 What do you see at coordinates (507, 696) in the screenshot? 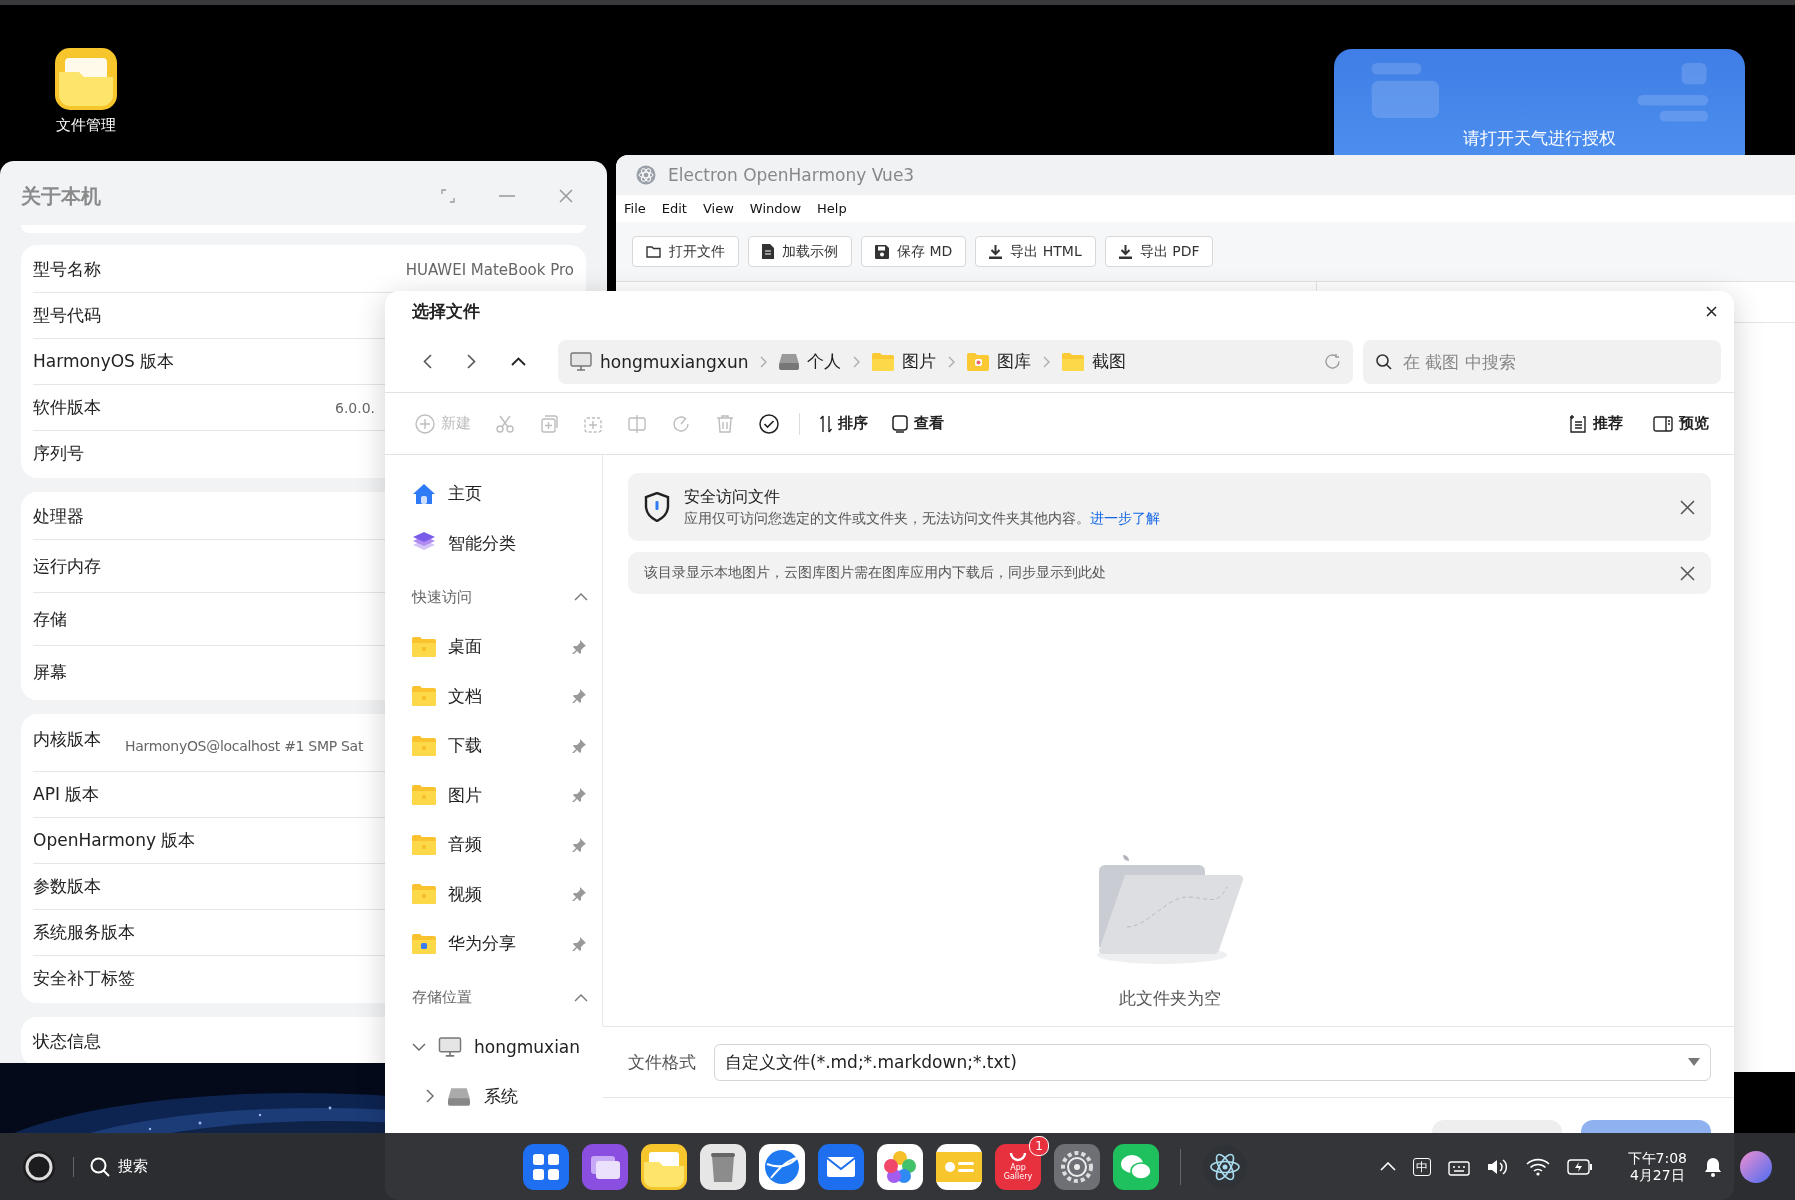
I see `sidebar-item: 文档` at bounding box center [507, 696].